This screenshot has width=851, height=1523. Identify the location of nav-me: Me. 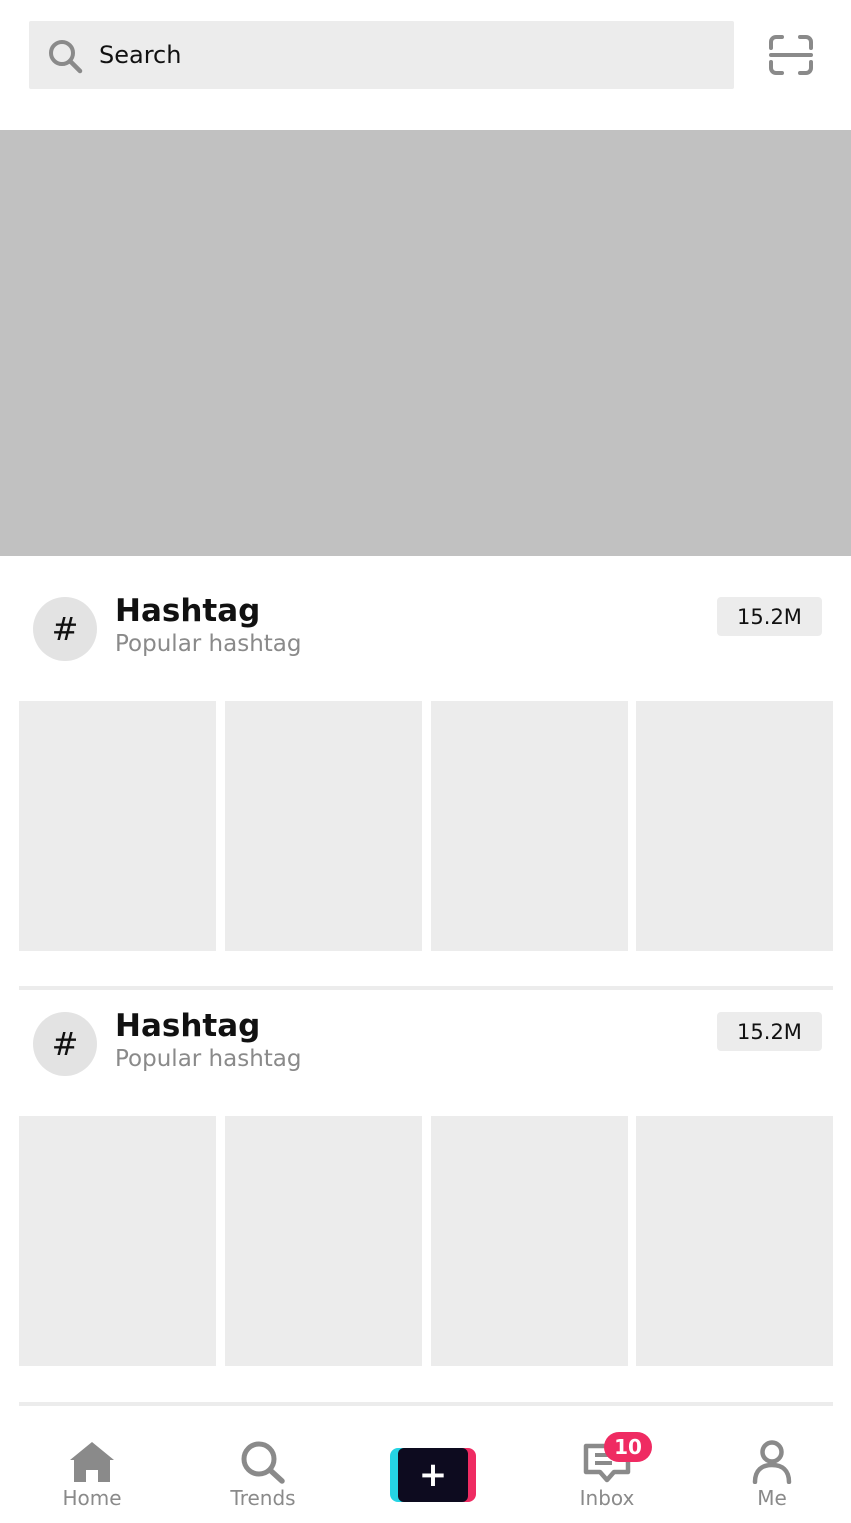
(772, 1478).